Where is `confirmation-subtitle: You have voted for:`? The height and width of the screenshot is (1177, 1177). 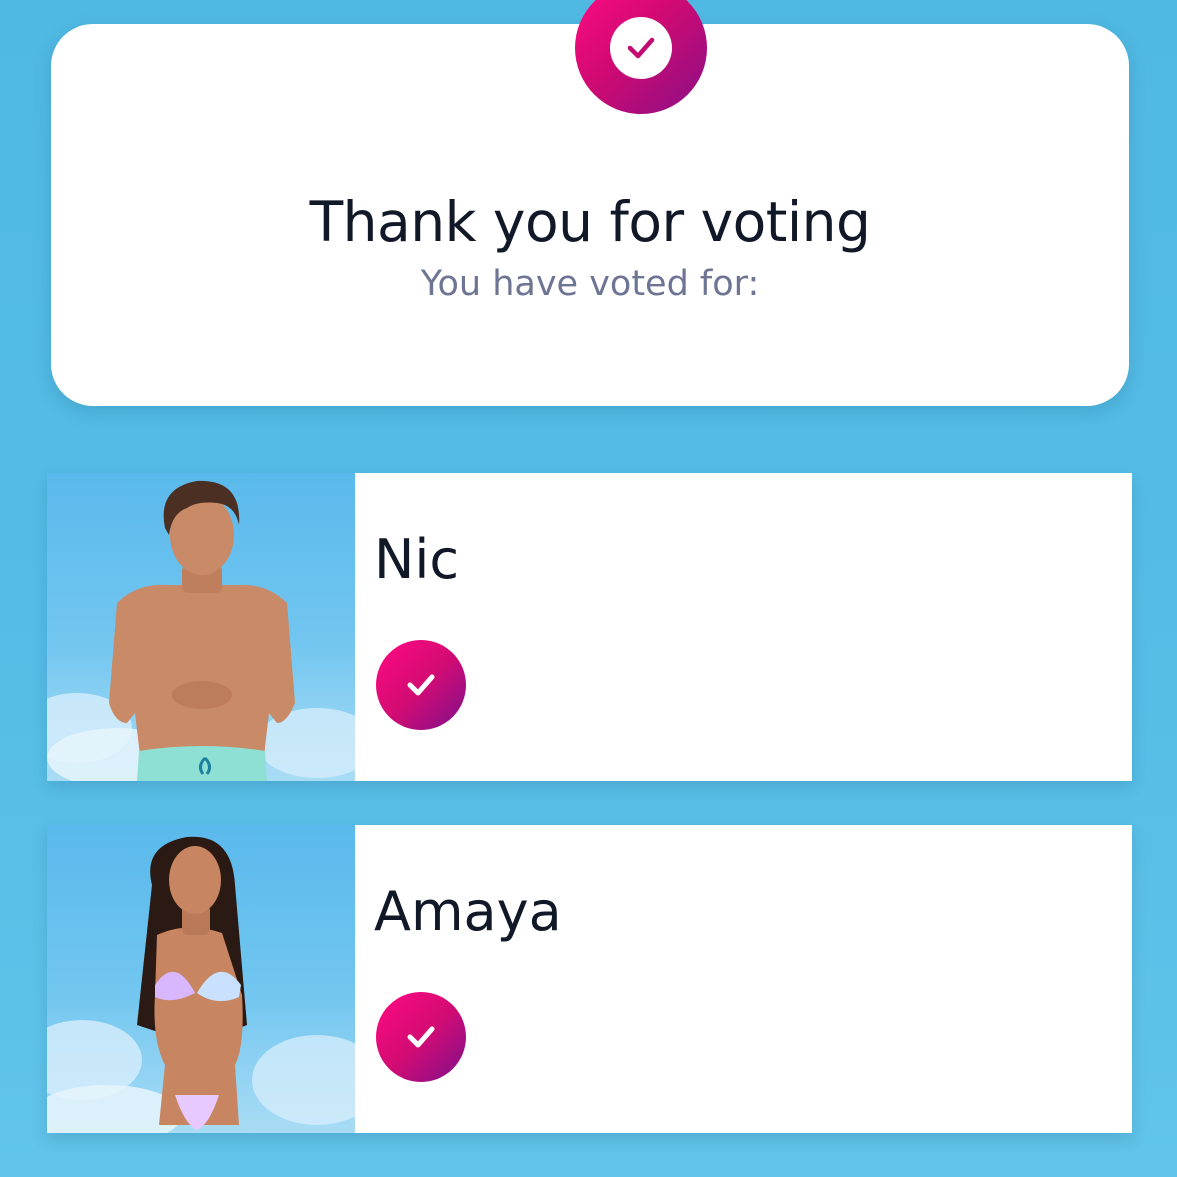
confirmation-subtitle: You have voted for: is located at coordinates (590, 284).